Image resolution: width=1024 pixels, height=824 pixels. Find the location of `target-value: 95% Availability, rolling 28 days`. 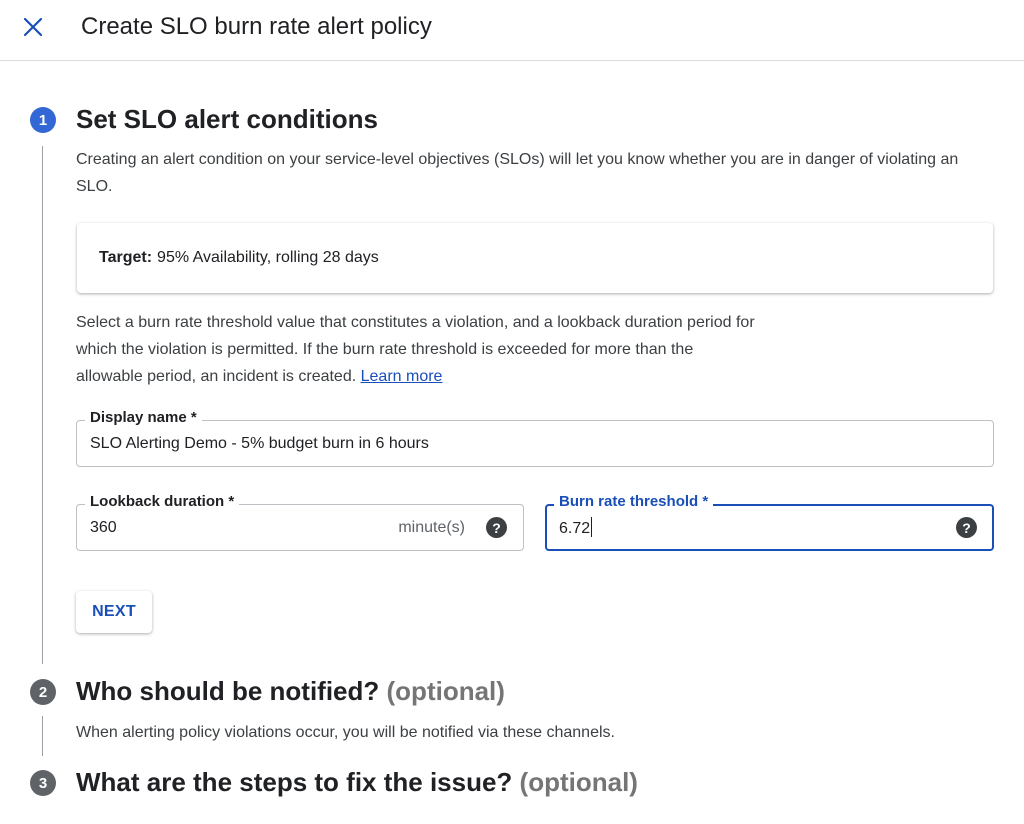

target-value: 95% Availability, rolling 28 days is located at coordinates (268, 257).